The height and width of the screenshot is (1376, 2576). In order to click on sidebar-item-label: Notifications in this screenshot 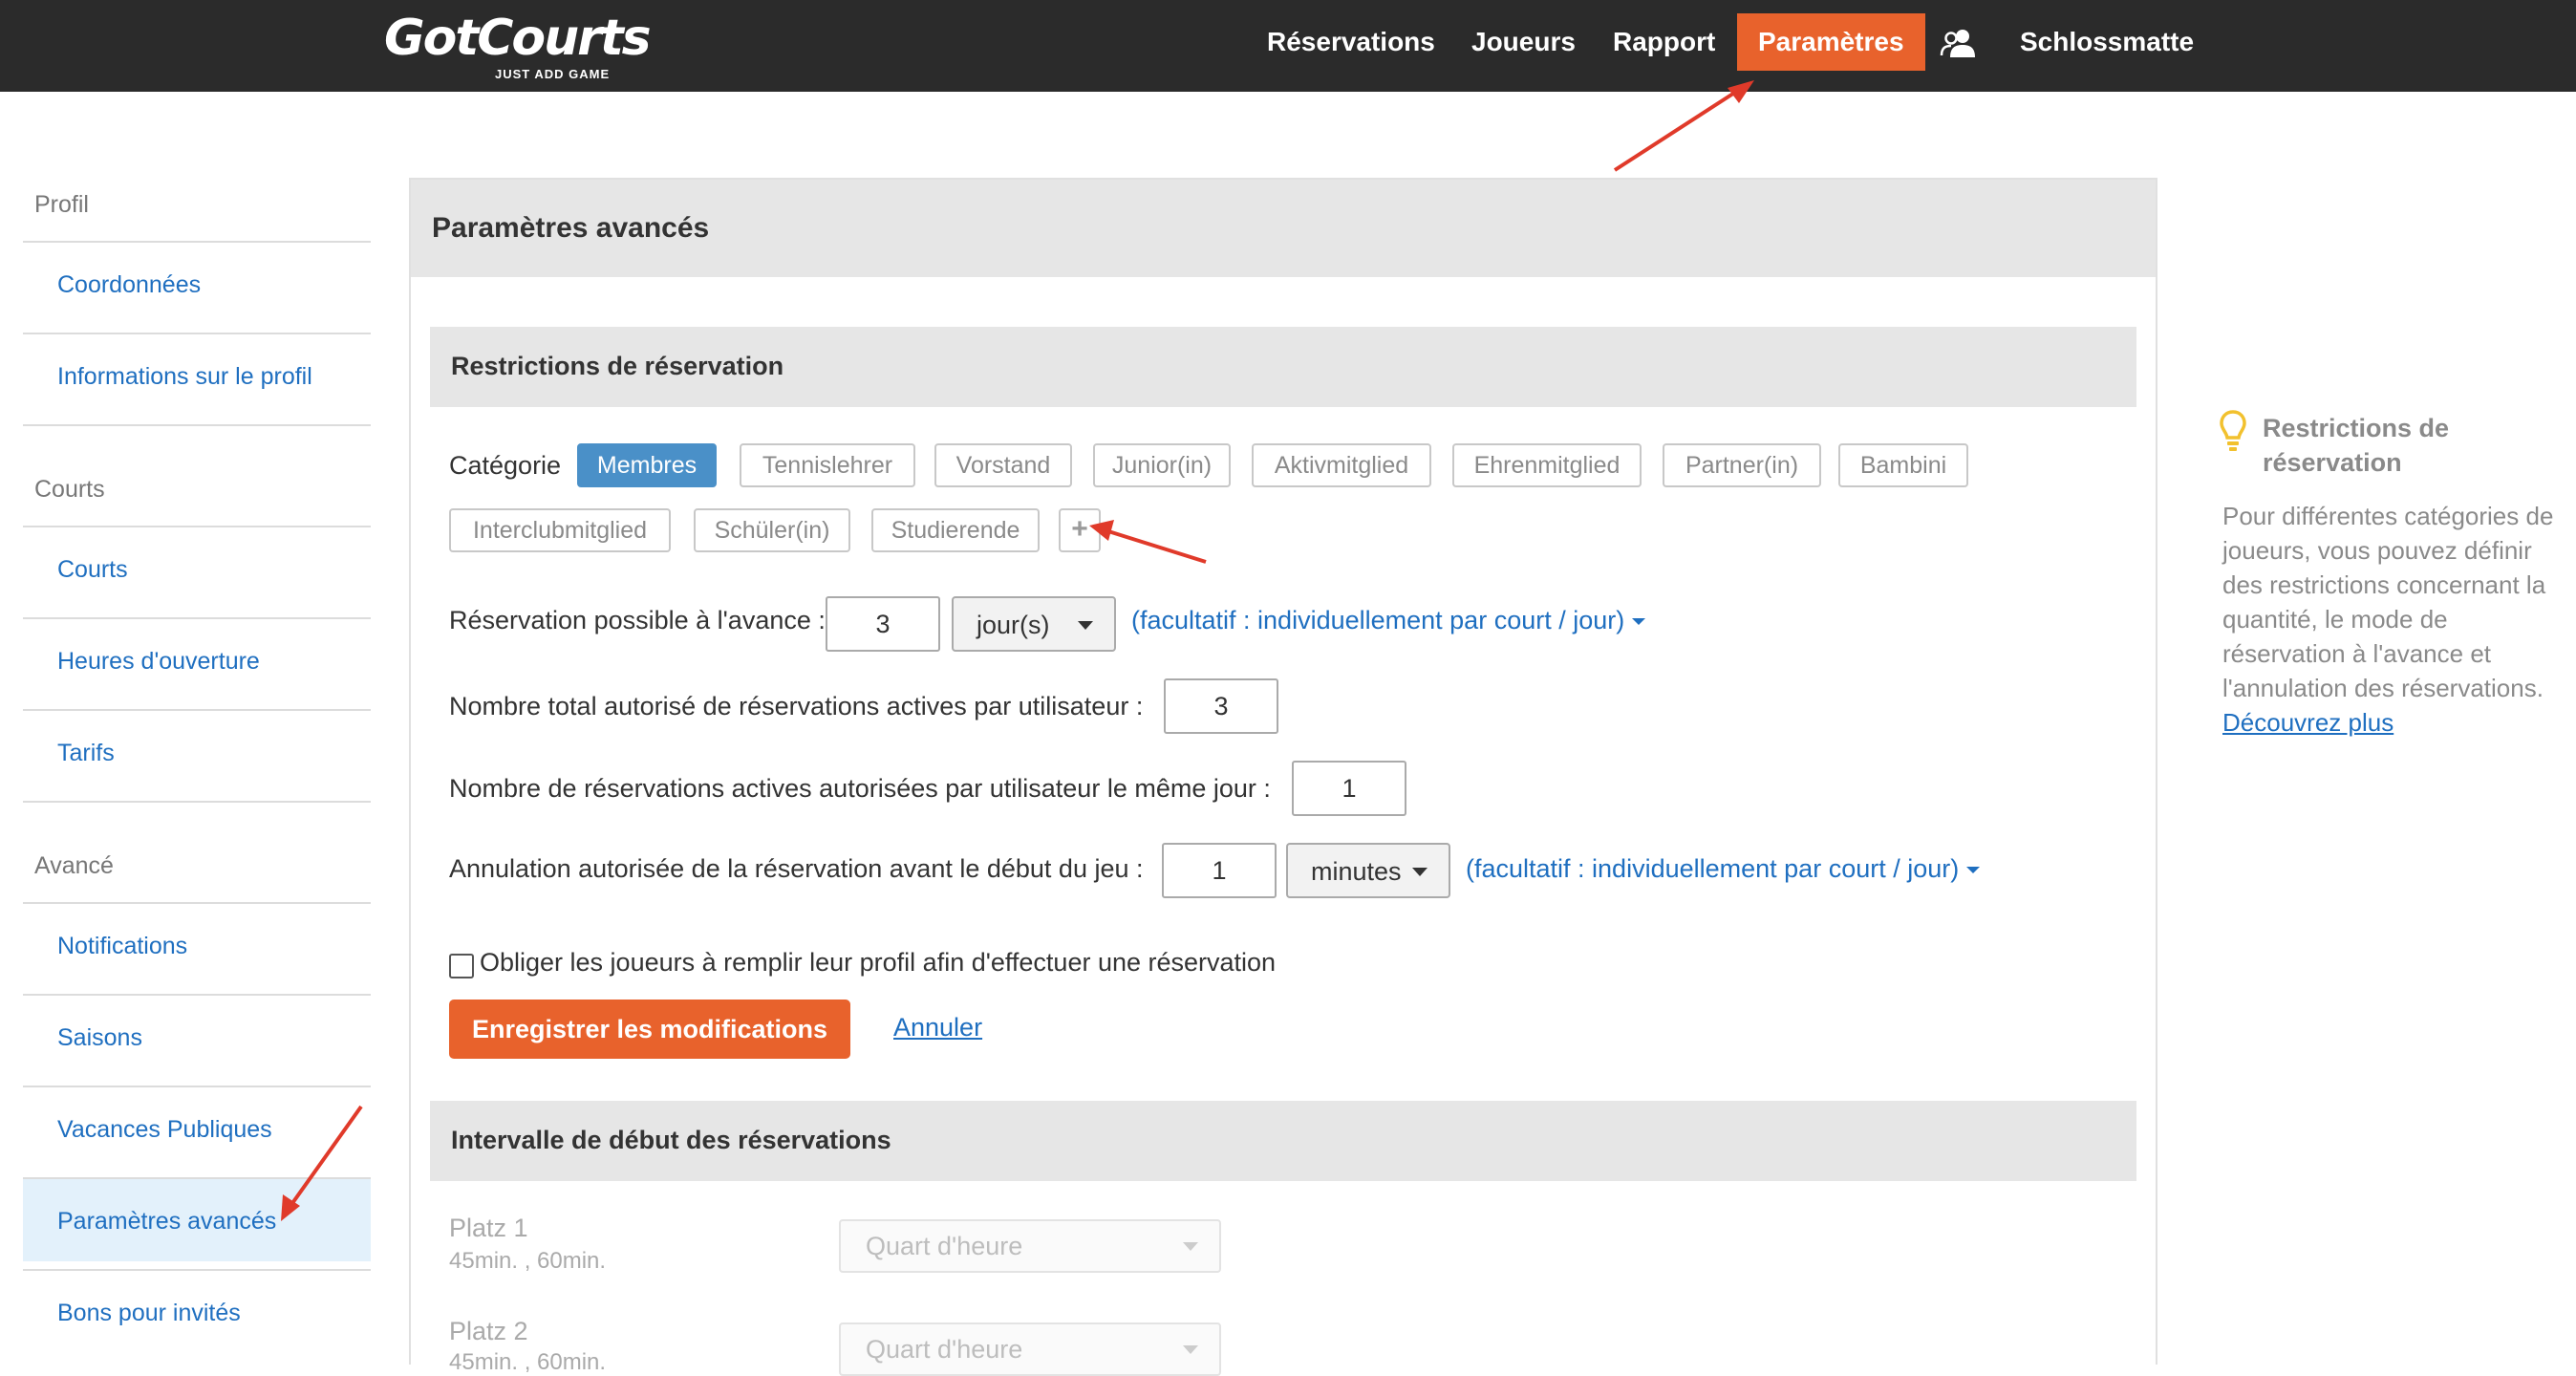, I will do `click(122, 946)`.